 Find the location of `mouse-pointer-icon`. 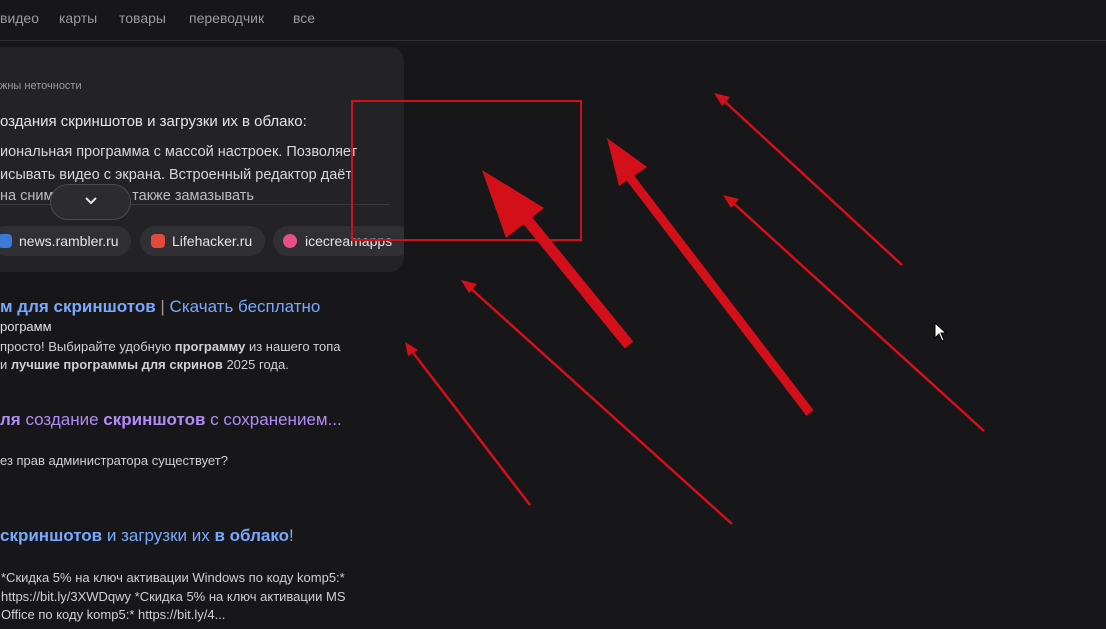

mouse-pointer-icon is located at coordinates (941, 332).